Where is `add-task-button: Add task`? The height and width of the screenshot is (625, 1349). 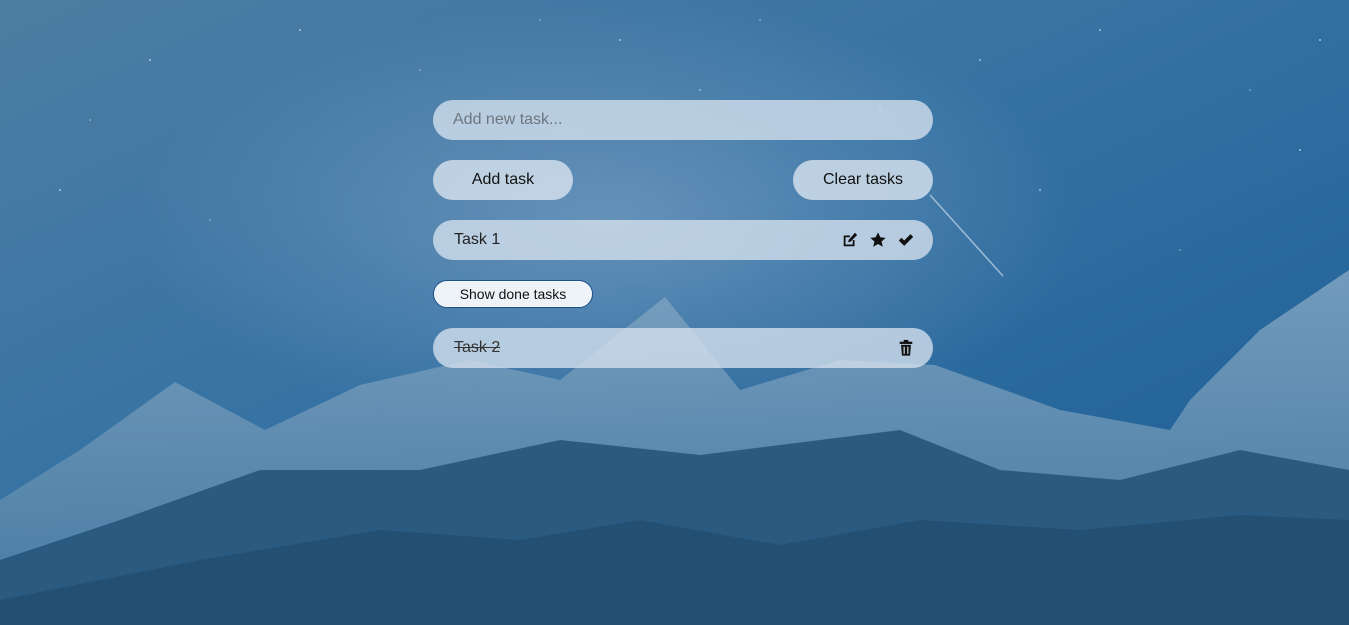 add-task-button: Add task is located at coordinates (503, 180).